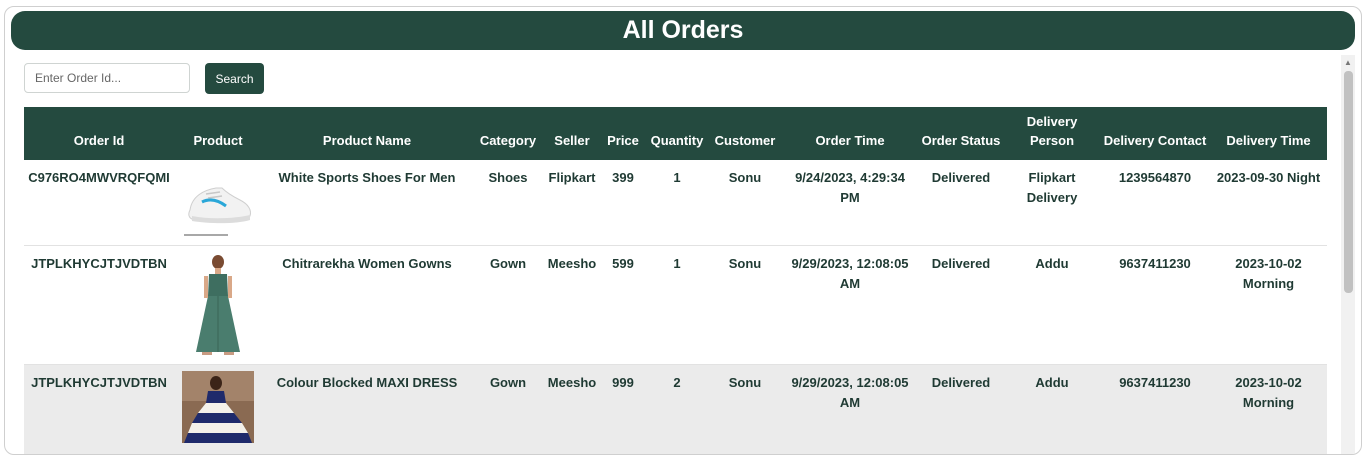 The image size is (1364, 455). I want to click on maxi-dress-image, so click(218, 406).